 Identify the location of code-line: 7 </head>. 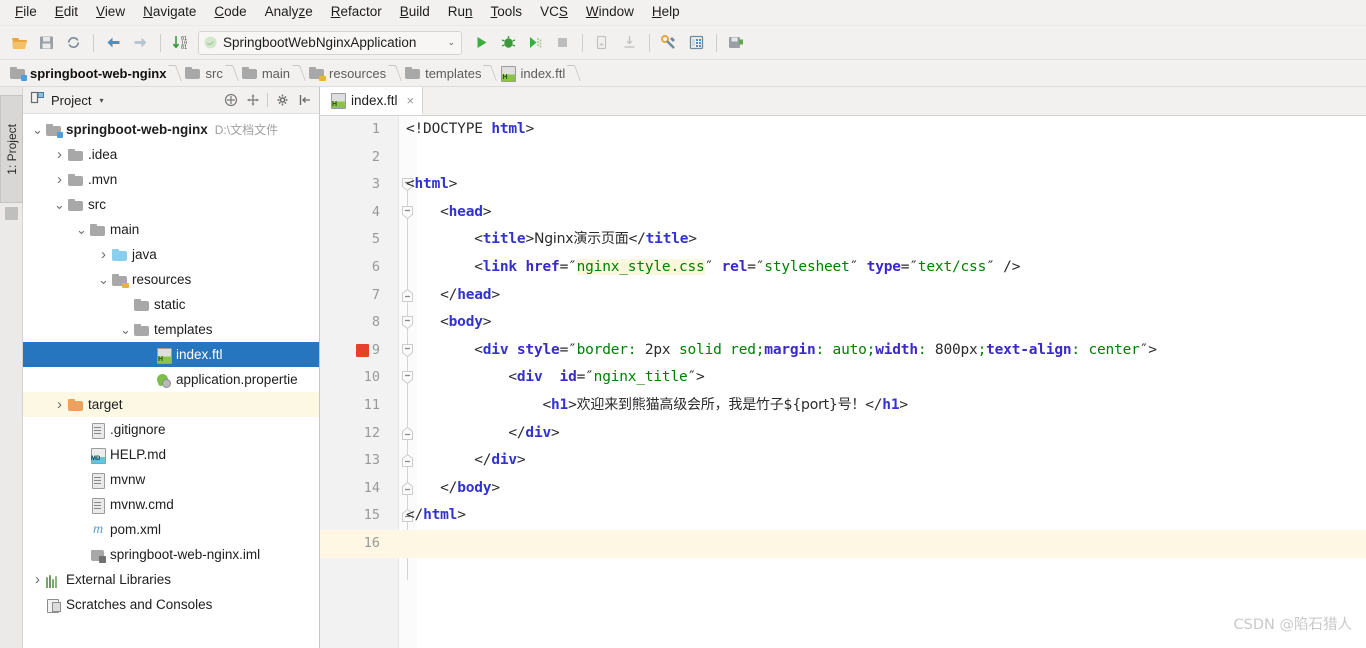
(843, 296).